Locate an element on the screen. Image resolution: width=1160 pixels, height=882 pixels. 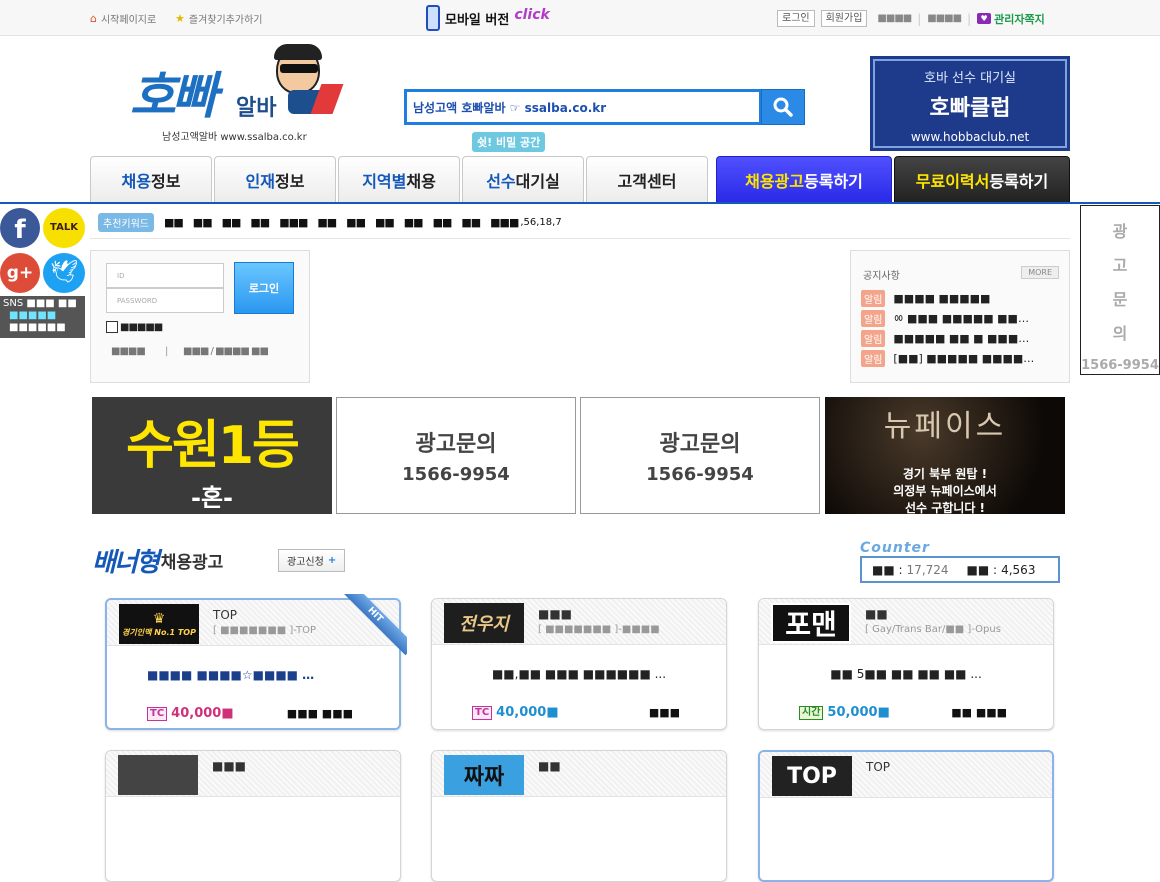
mascot-image is located at coordinates (301, 80).